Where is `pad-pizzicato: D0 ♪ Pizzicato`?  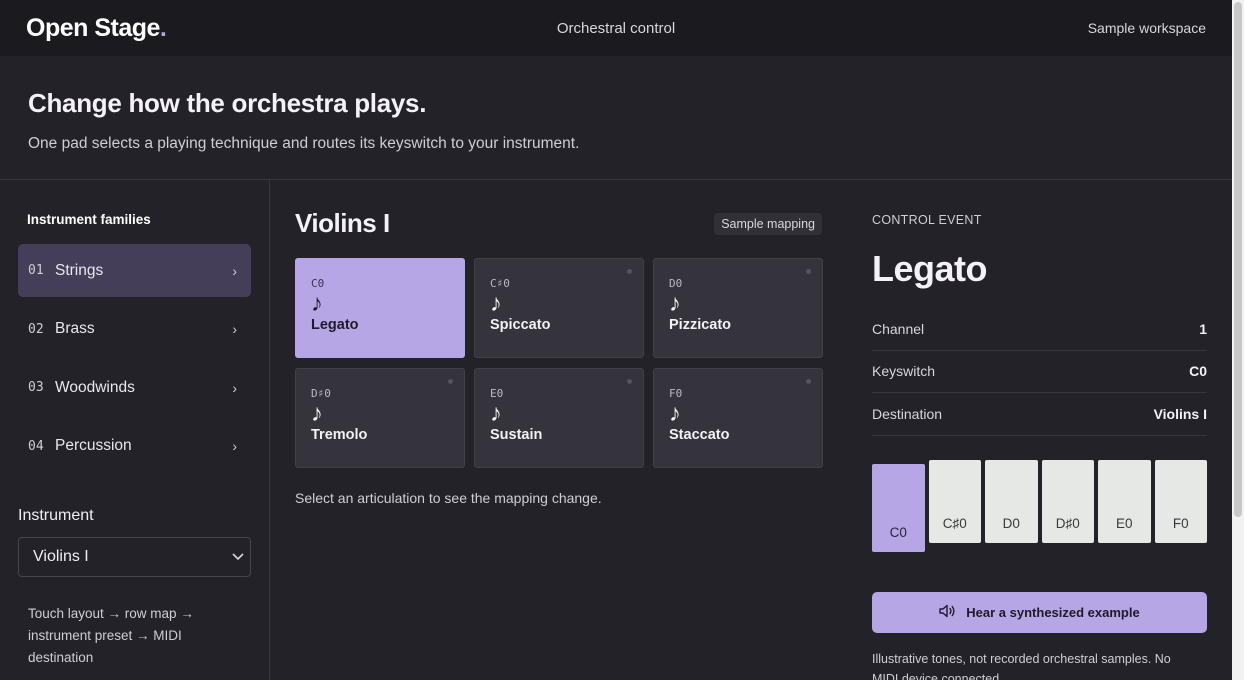
pad-pizzicato: D0 ♪ Pizzicato is located at coordinates (738, 308).